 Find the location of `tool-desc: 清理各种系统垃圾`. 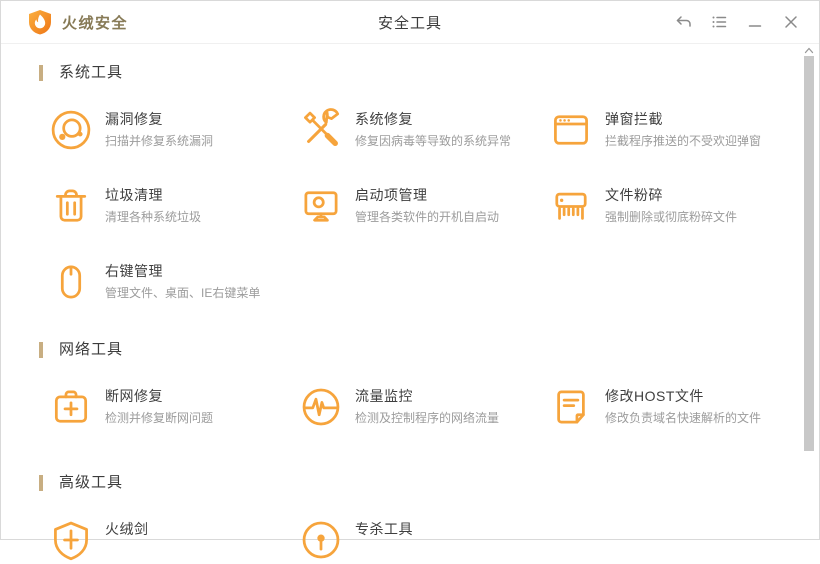

tool-desc: 清理各种系统垃圾 is located at coordinates (153, 217).